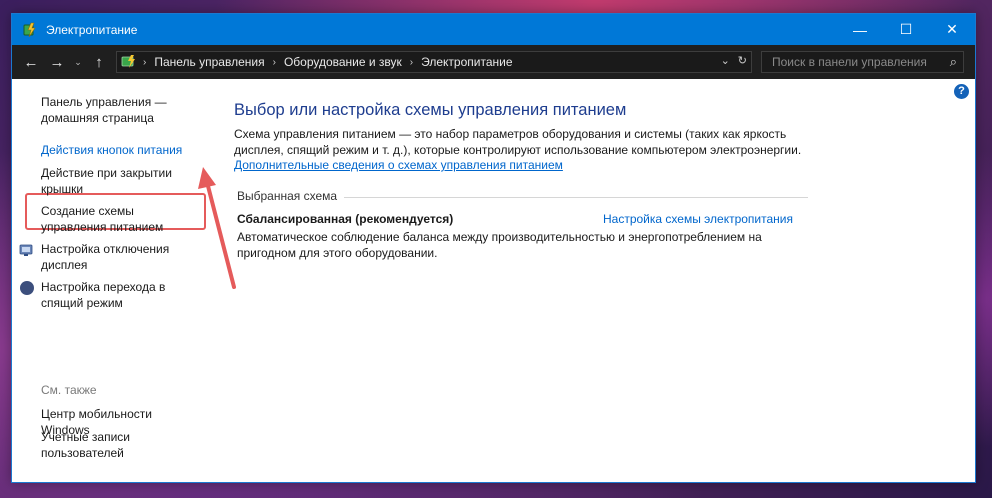 Image resolution: width=992 pixels, height=498 pixels. Describe the element at coordinates (725, 60) in the screenshot. I see `address-dropdown-icon: ⌄` at that location.